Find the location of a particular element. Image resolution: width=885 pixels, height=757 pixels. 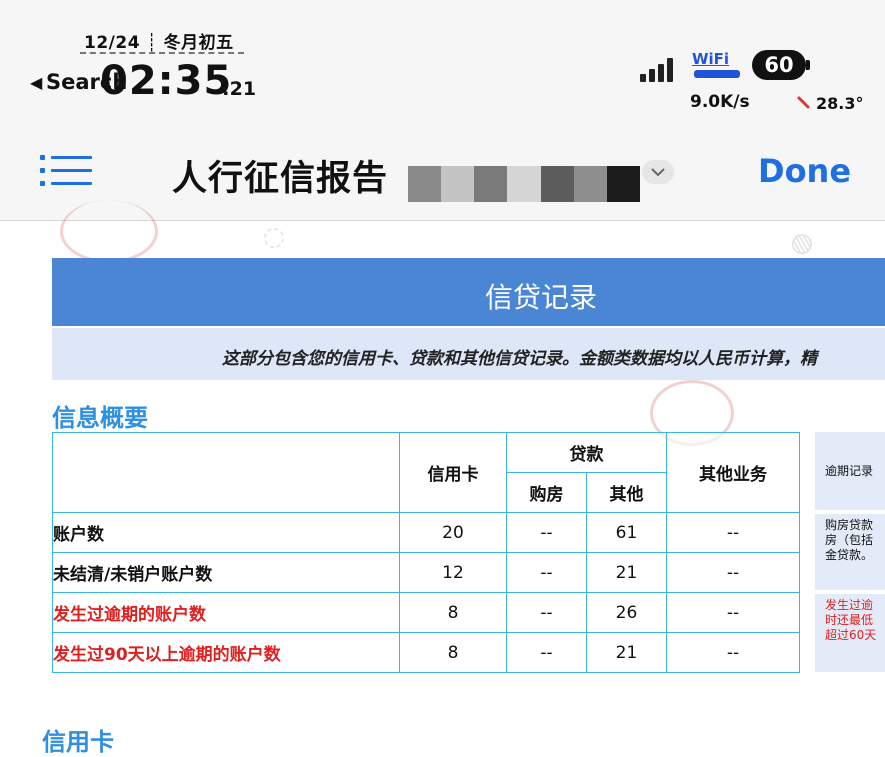

network-speed: 9.0K/s is located at coordinates (720, 102).